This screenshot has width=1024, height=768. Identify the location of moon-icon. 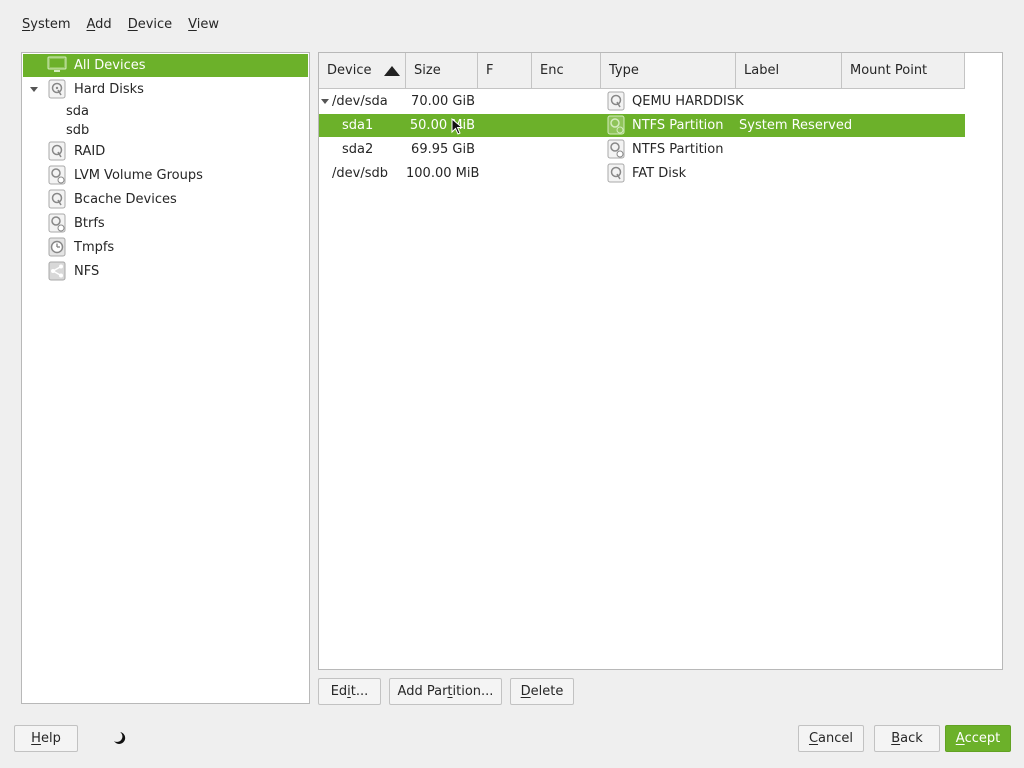
(119, 738).